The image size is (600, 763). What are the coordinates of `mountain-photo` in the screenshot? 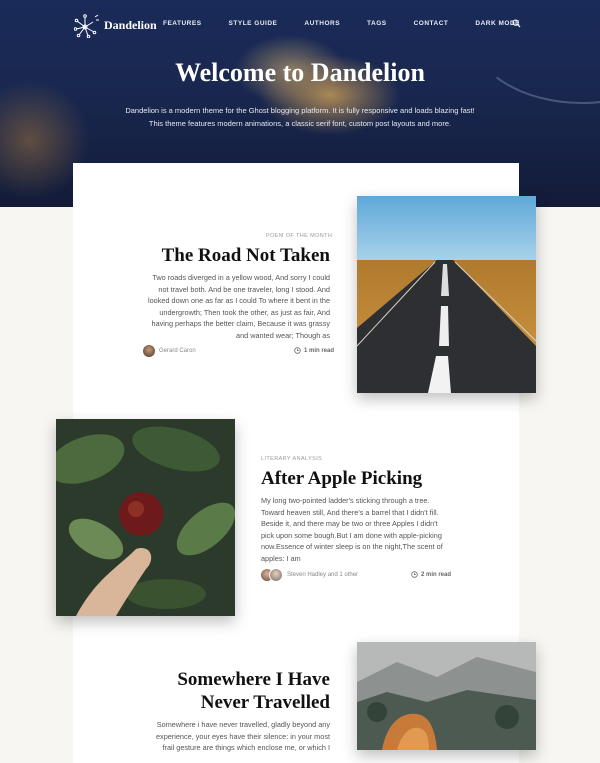 It's located at (446, 696).